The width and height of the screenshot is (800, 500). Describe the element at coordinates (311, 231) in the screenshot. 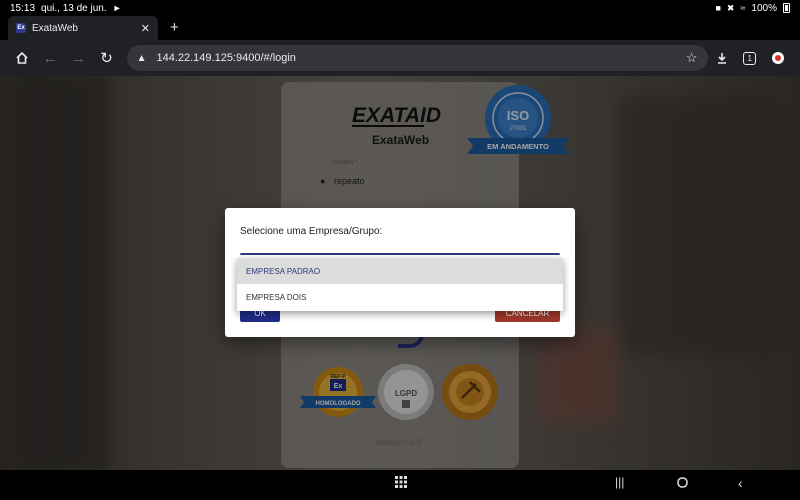

I see `dialog-title: Selecione uma Empresa/Grupo:` at that location.